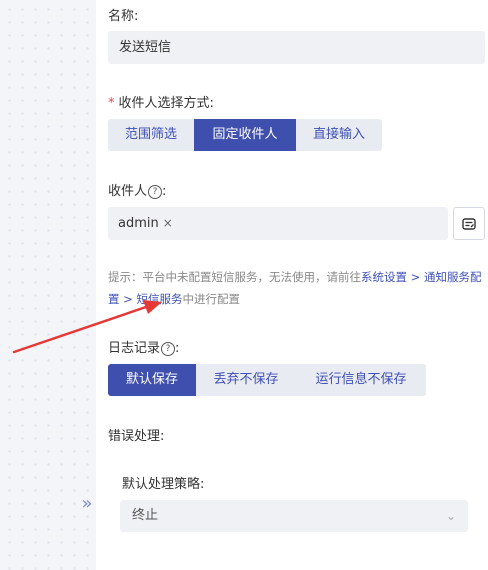 The image size is (488, 570). I want to click on recipient-tag: admin ×, so click(145, 223).